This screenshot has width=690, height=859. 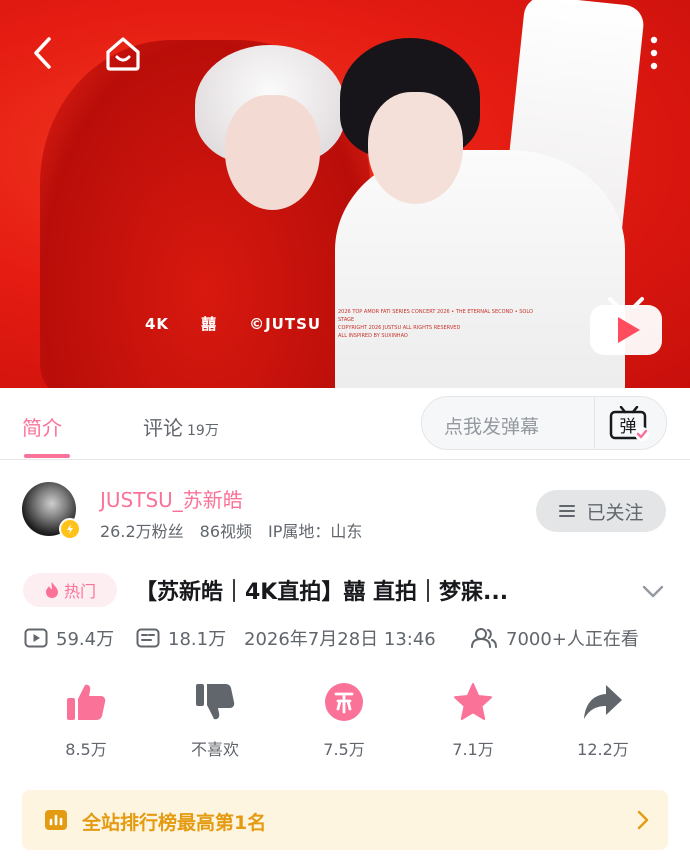 I want to click on action-bar: 8.5万 不喜欢 7.5万 7.1万 12.2万, so click(x=345, y=725).